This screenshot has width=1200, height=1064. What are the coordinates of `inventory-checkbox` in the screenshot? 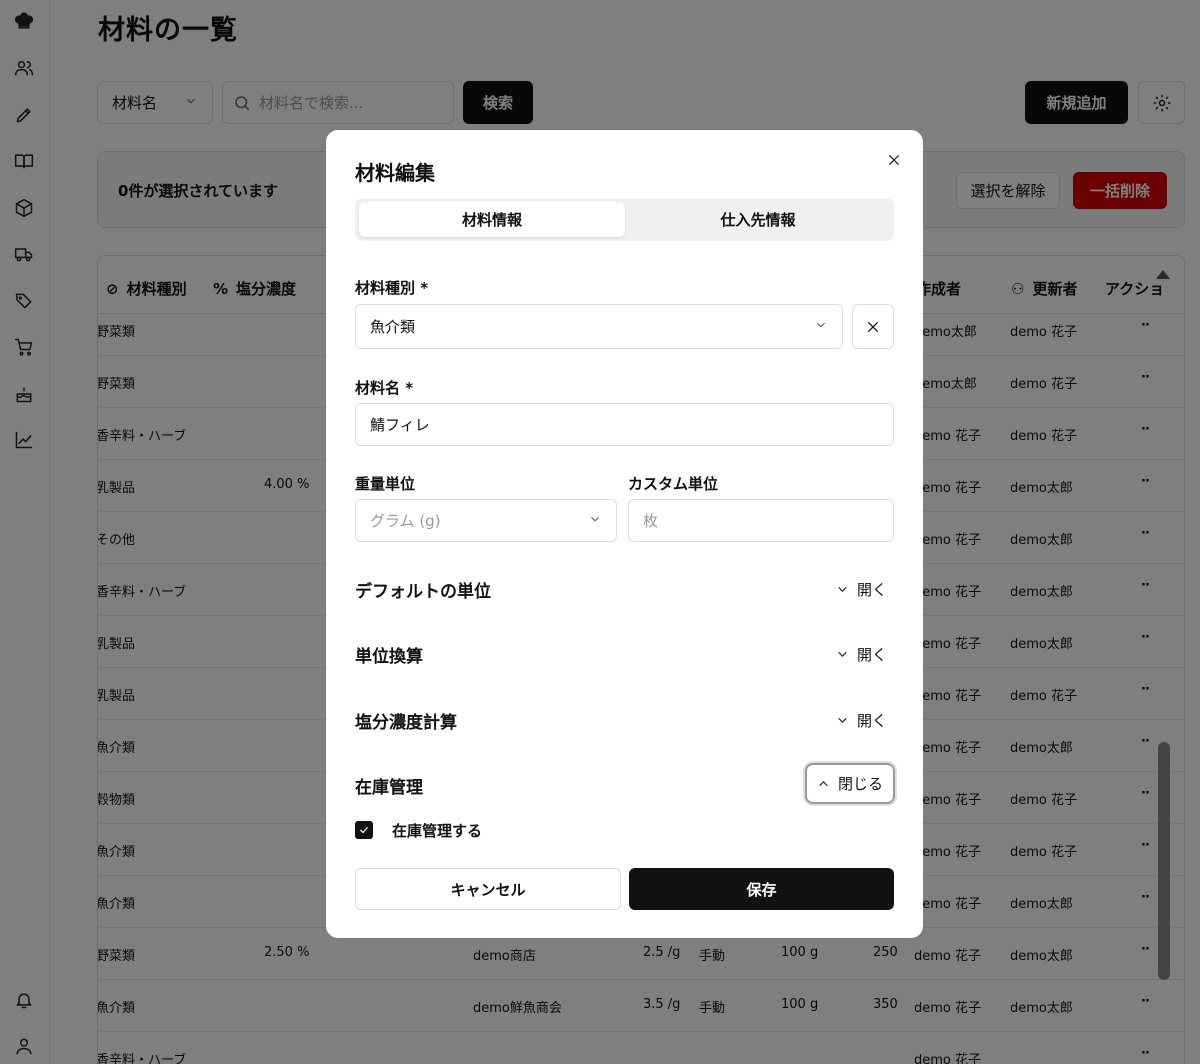 It's located at (364, 830).